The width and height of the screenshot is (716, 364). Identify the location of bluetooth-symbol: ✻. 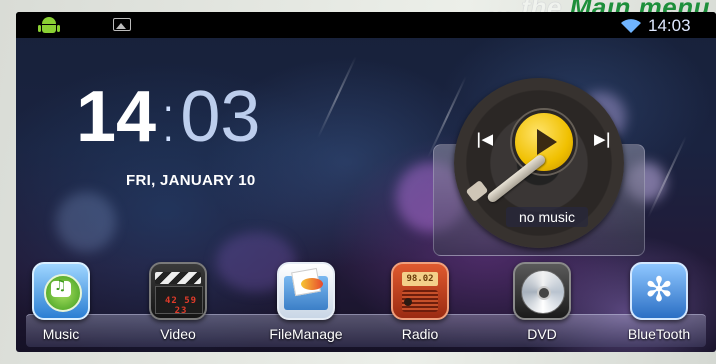
(659, 290).